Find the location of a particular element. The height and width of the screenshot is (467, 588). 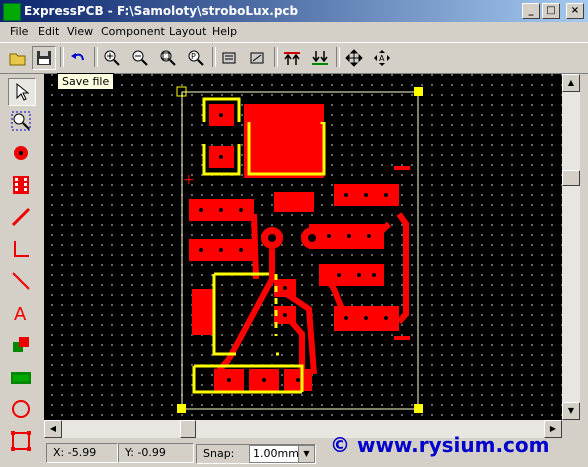

open-file-button is located at coordinates (18, 58).